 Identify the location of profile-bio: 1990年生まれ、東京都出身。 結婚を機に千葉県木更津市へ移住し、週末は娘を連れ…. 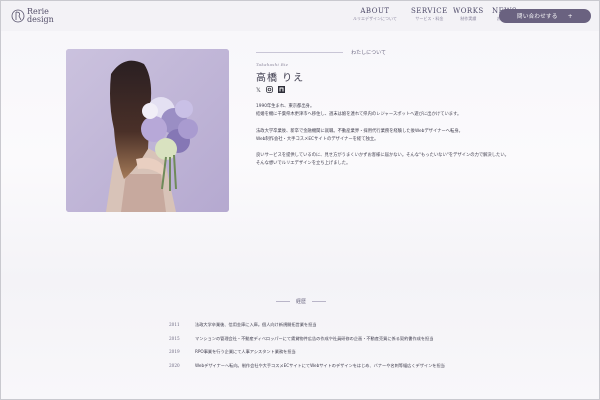
(416, 140).